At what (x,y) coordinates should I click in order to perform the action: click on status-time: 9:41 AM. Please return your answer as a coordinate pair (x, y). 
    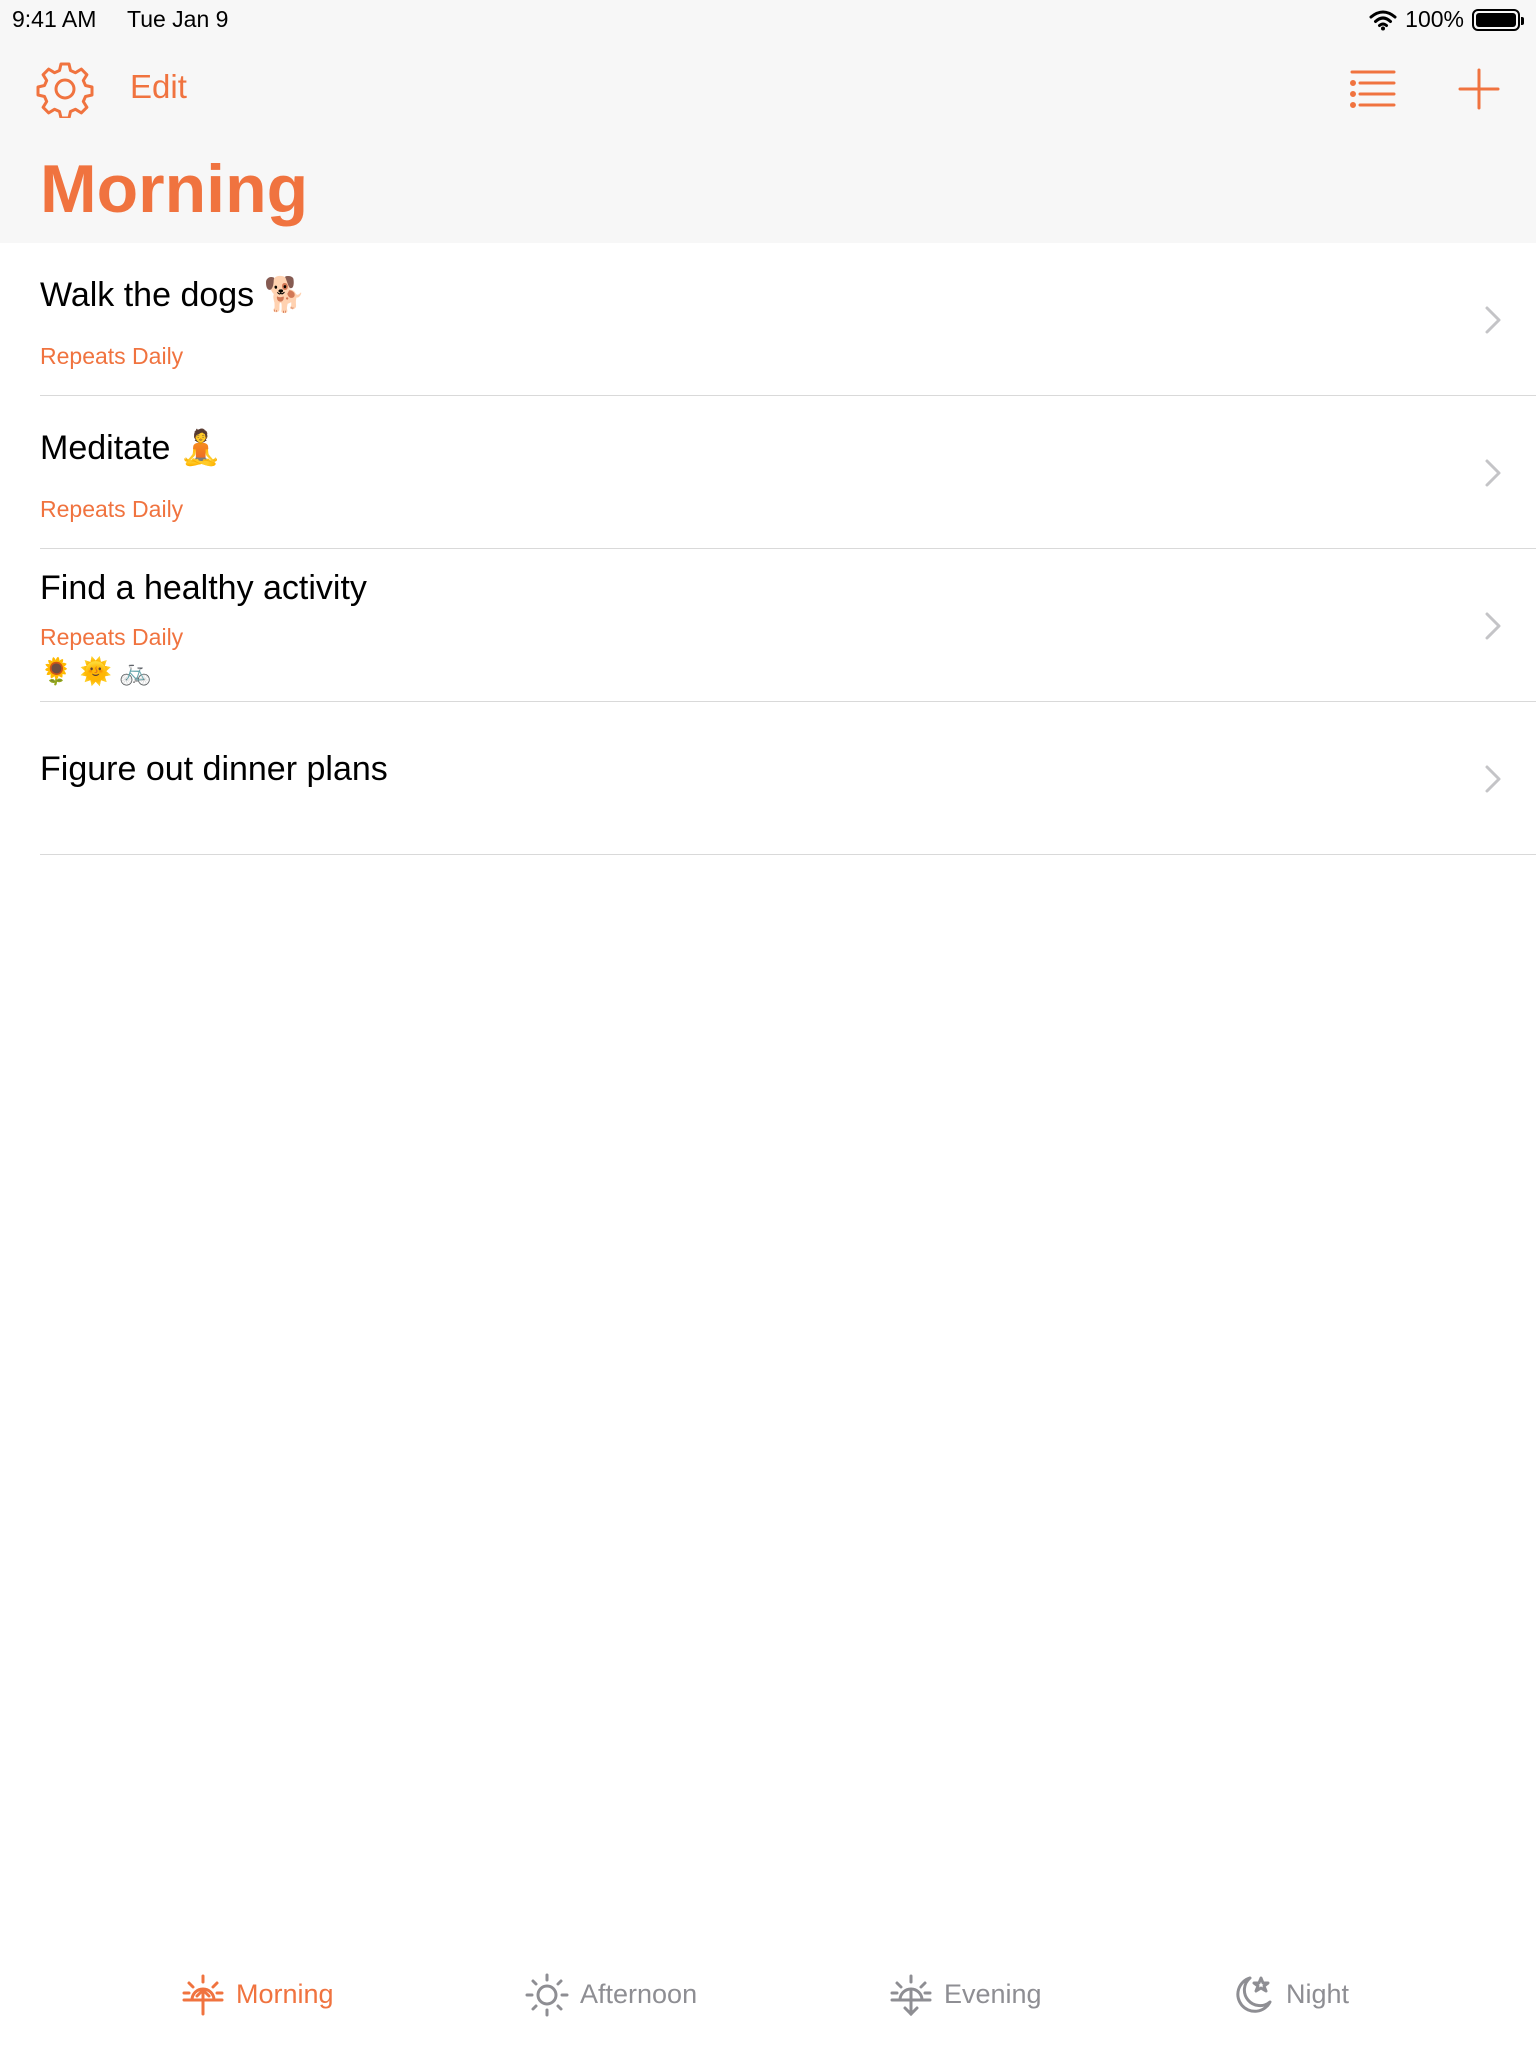
    Looking at the image, I should click on (54, 19).